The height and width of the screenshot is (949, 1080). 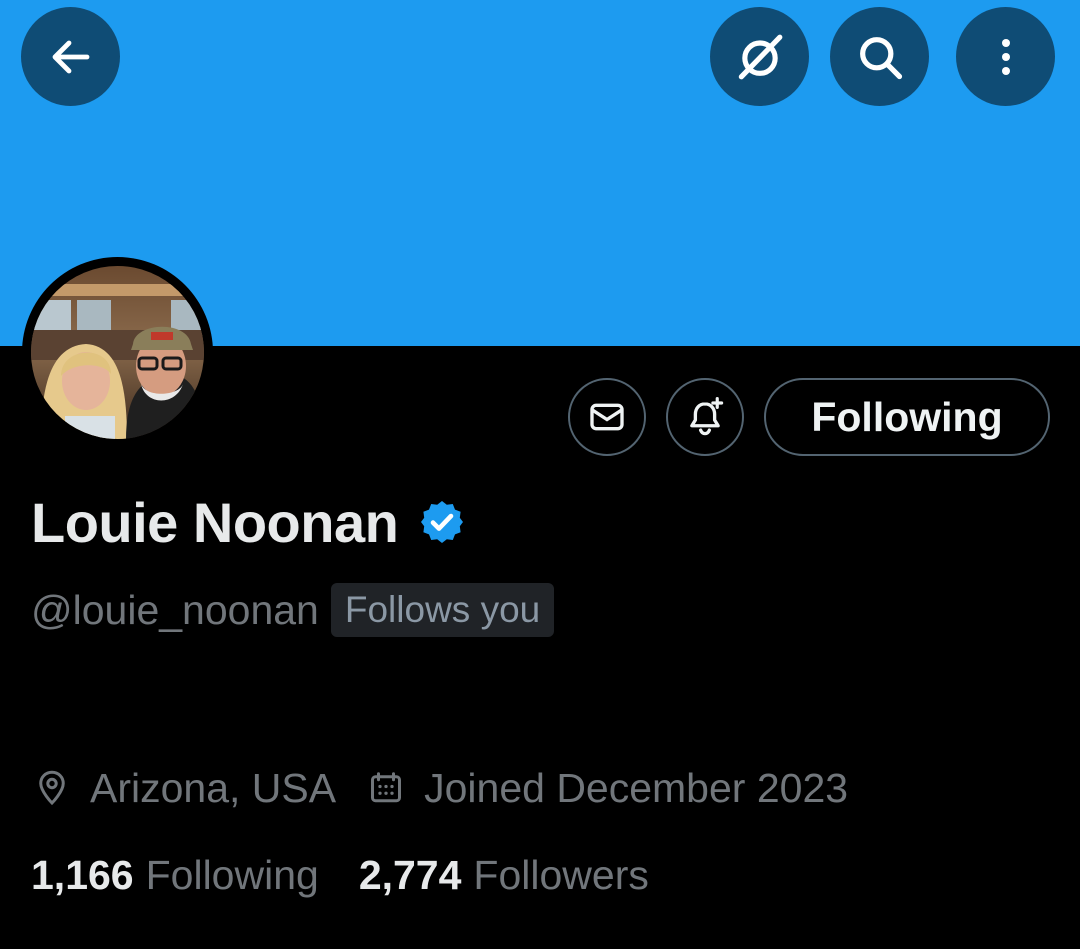 I want to click on search-icon, so click(x=880, y=57).